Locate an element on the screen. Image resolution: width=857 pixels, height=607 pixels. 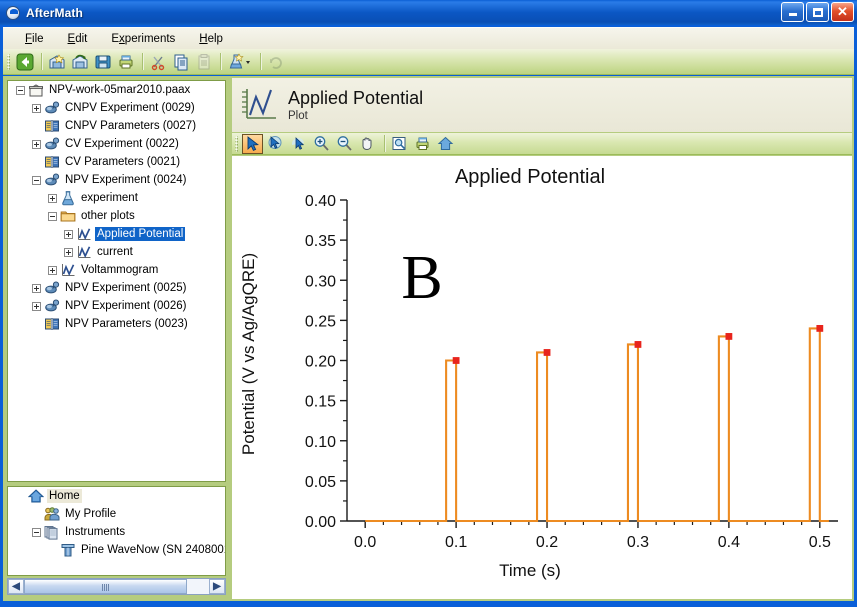
pointer-tool-icon is located at coordinates (252, 143).